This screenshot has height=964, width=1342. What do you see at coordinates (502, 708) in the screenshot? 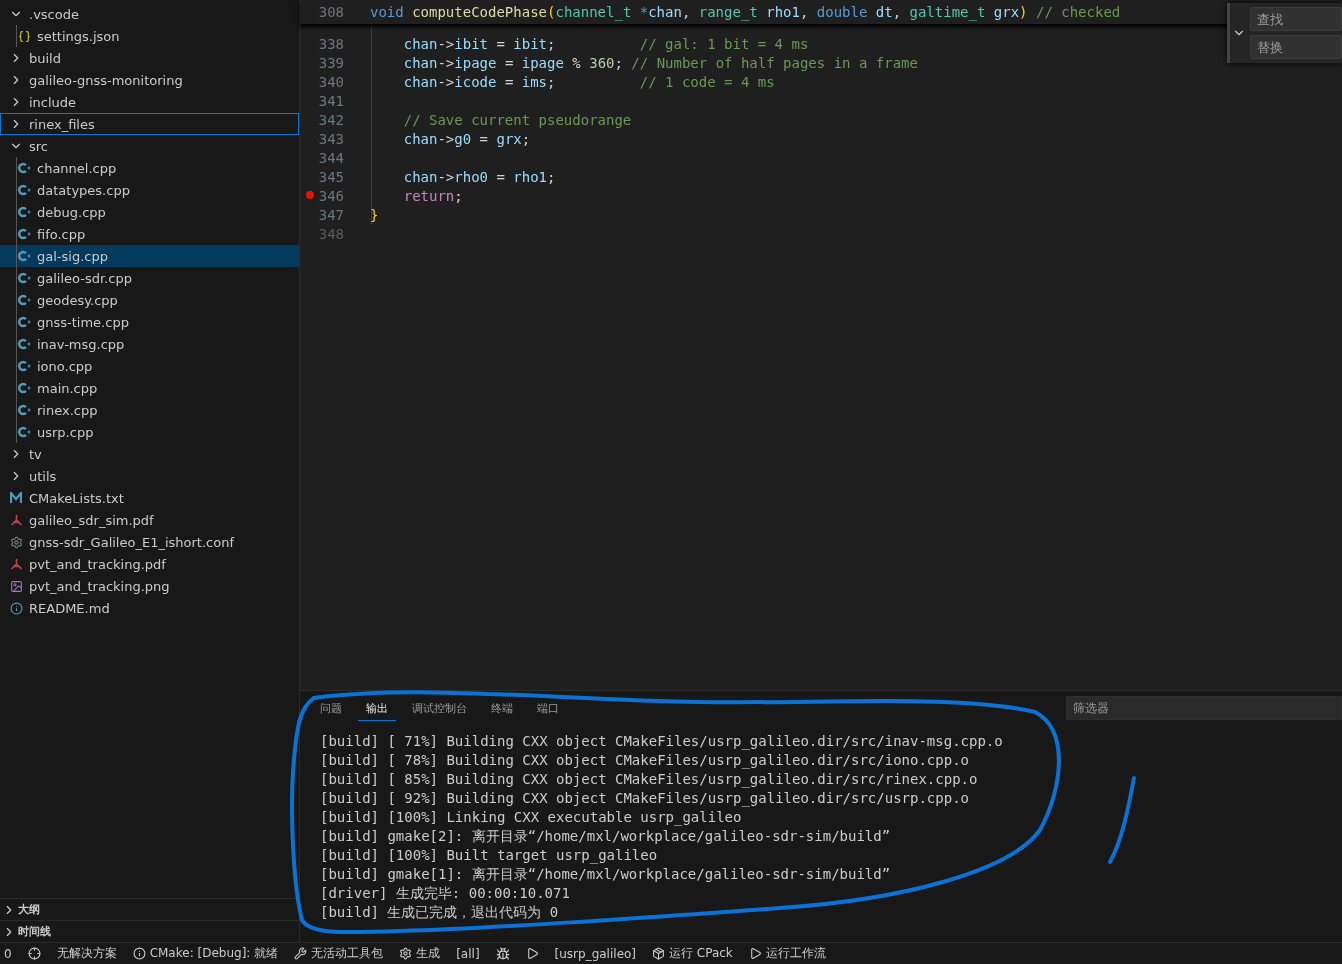
I see `panel-tab: 终端` at bounding box center [502, 708].